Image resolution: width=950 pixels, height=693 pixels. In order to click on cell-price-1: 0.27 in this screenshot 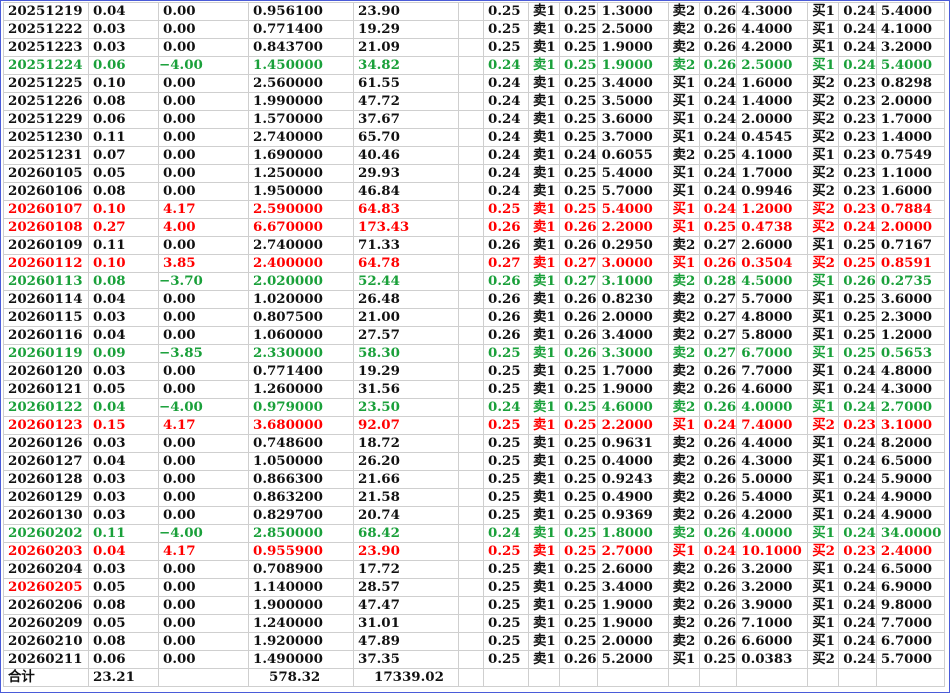, I will do `click(578, 281)`.